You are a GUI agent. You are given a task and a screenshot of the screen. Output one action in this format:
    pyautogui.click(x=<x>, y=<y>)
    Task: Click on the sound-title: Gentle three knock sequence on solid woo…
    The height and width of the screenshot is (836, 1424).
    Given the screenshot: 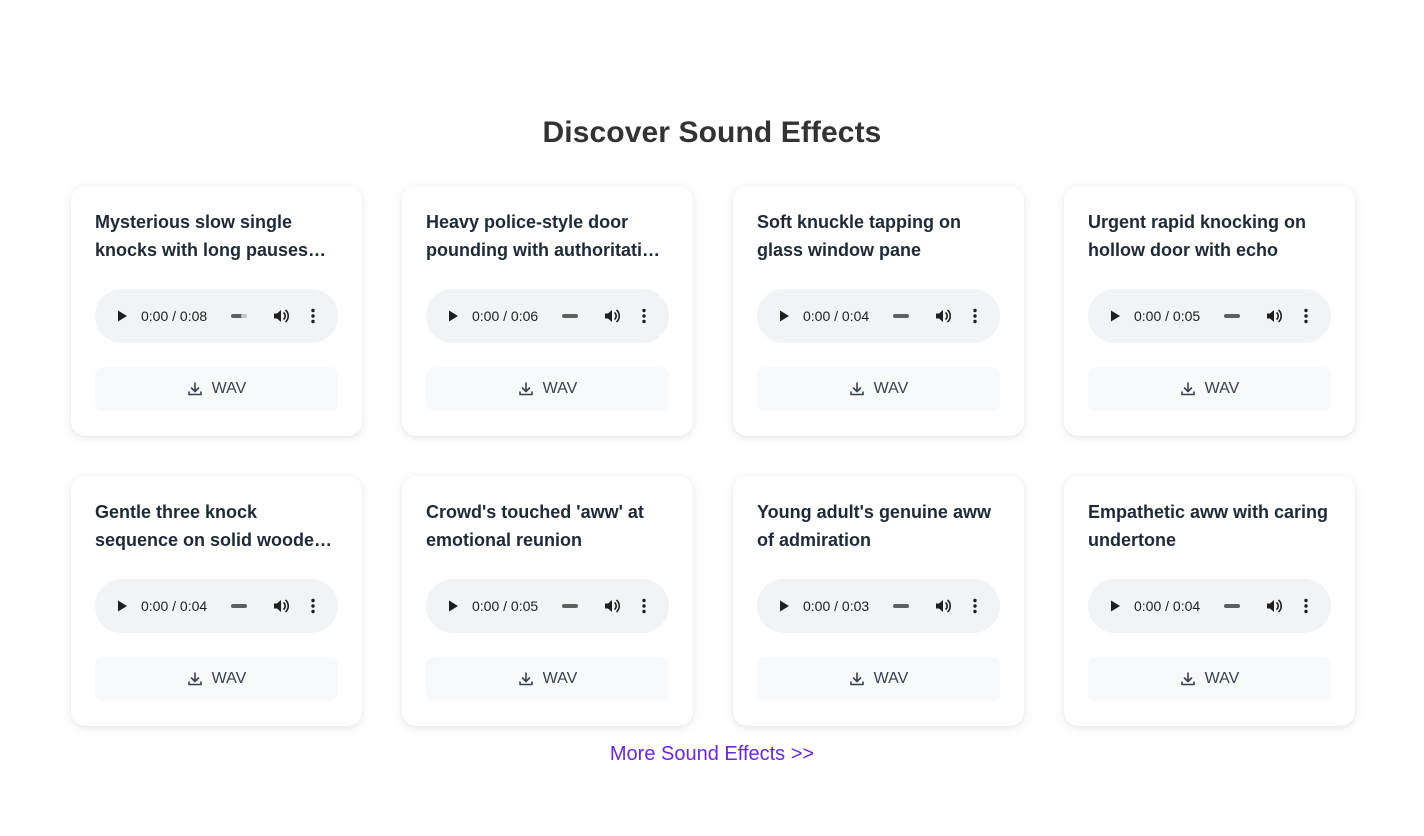 What is the action you would take?
    pyautogui.click(x=210, y=526)
    